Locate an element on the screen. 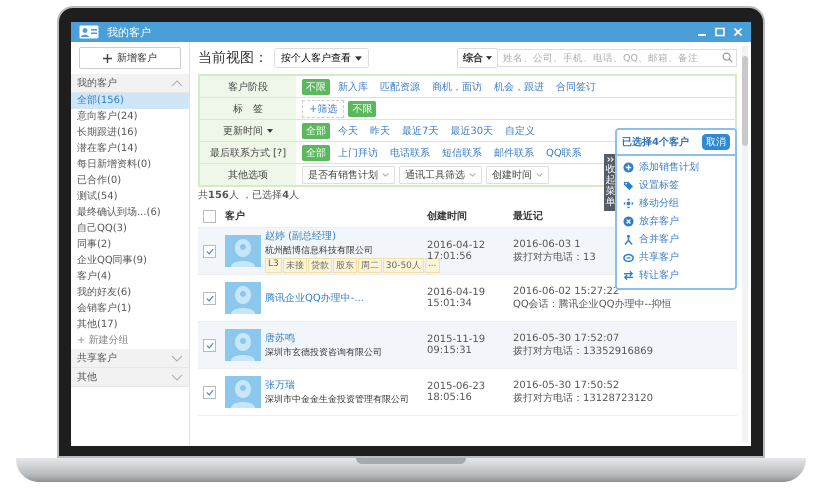  selection-summary: 共156人 ，已选择4人 is located at coordinates (249, 195).